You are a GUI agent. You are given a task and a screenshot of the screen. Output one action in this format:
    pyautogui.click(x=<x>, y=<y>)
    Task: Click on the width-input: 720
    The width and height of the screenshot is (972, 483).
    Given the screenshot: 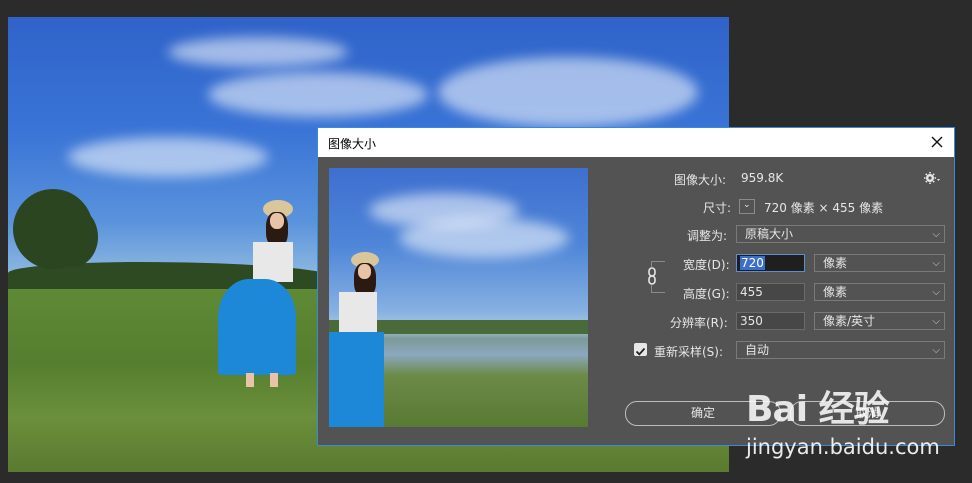 What is the action you would take?
    pyautogui.click(x=770, y=263)
    